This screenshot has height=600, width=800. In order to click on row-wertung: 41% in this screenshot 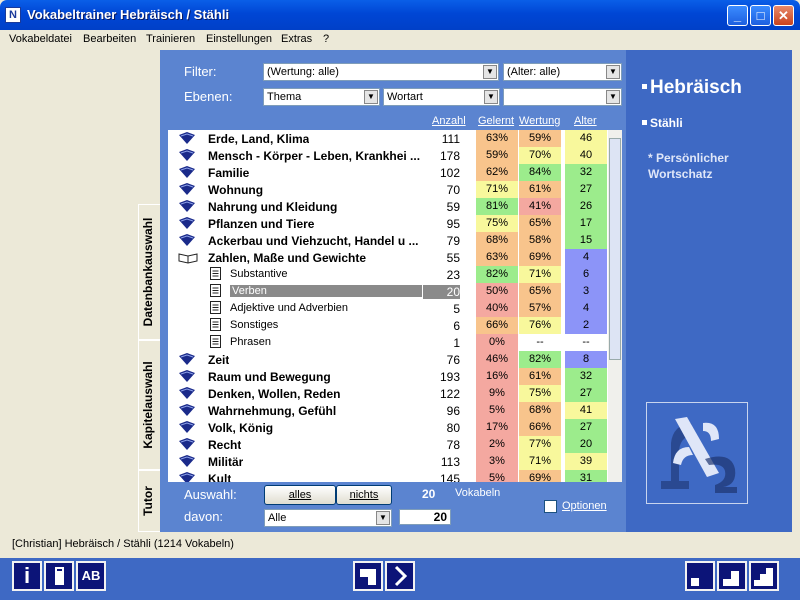, I will do `click(540, 206)`.